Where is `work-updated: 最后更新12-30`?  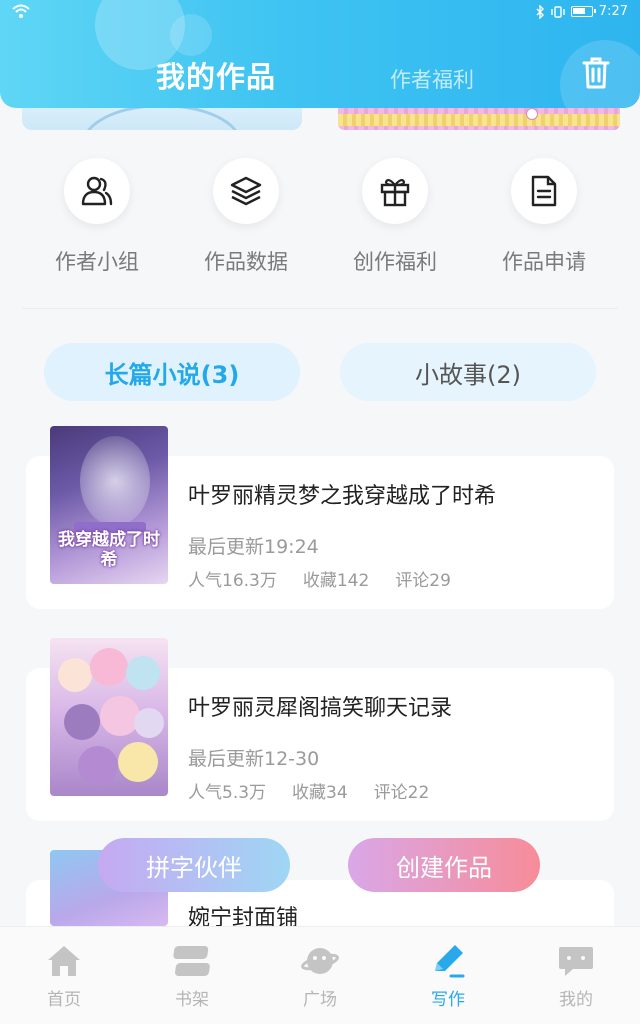 work-updated: 最后更新12-30 is located at coordinates (254, 759).